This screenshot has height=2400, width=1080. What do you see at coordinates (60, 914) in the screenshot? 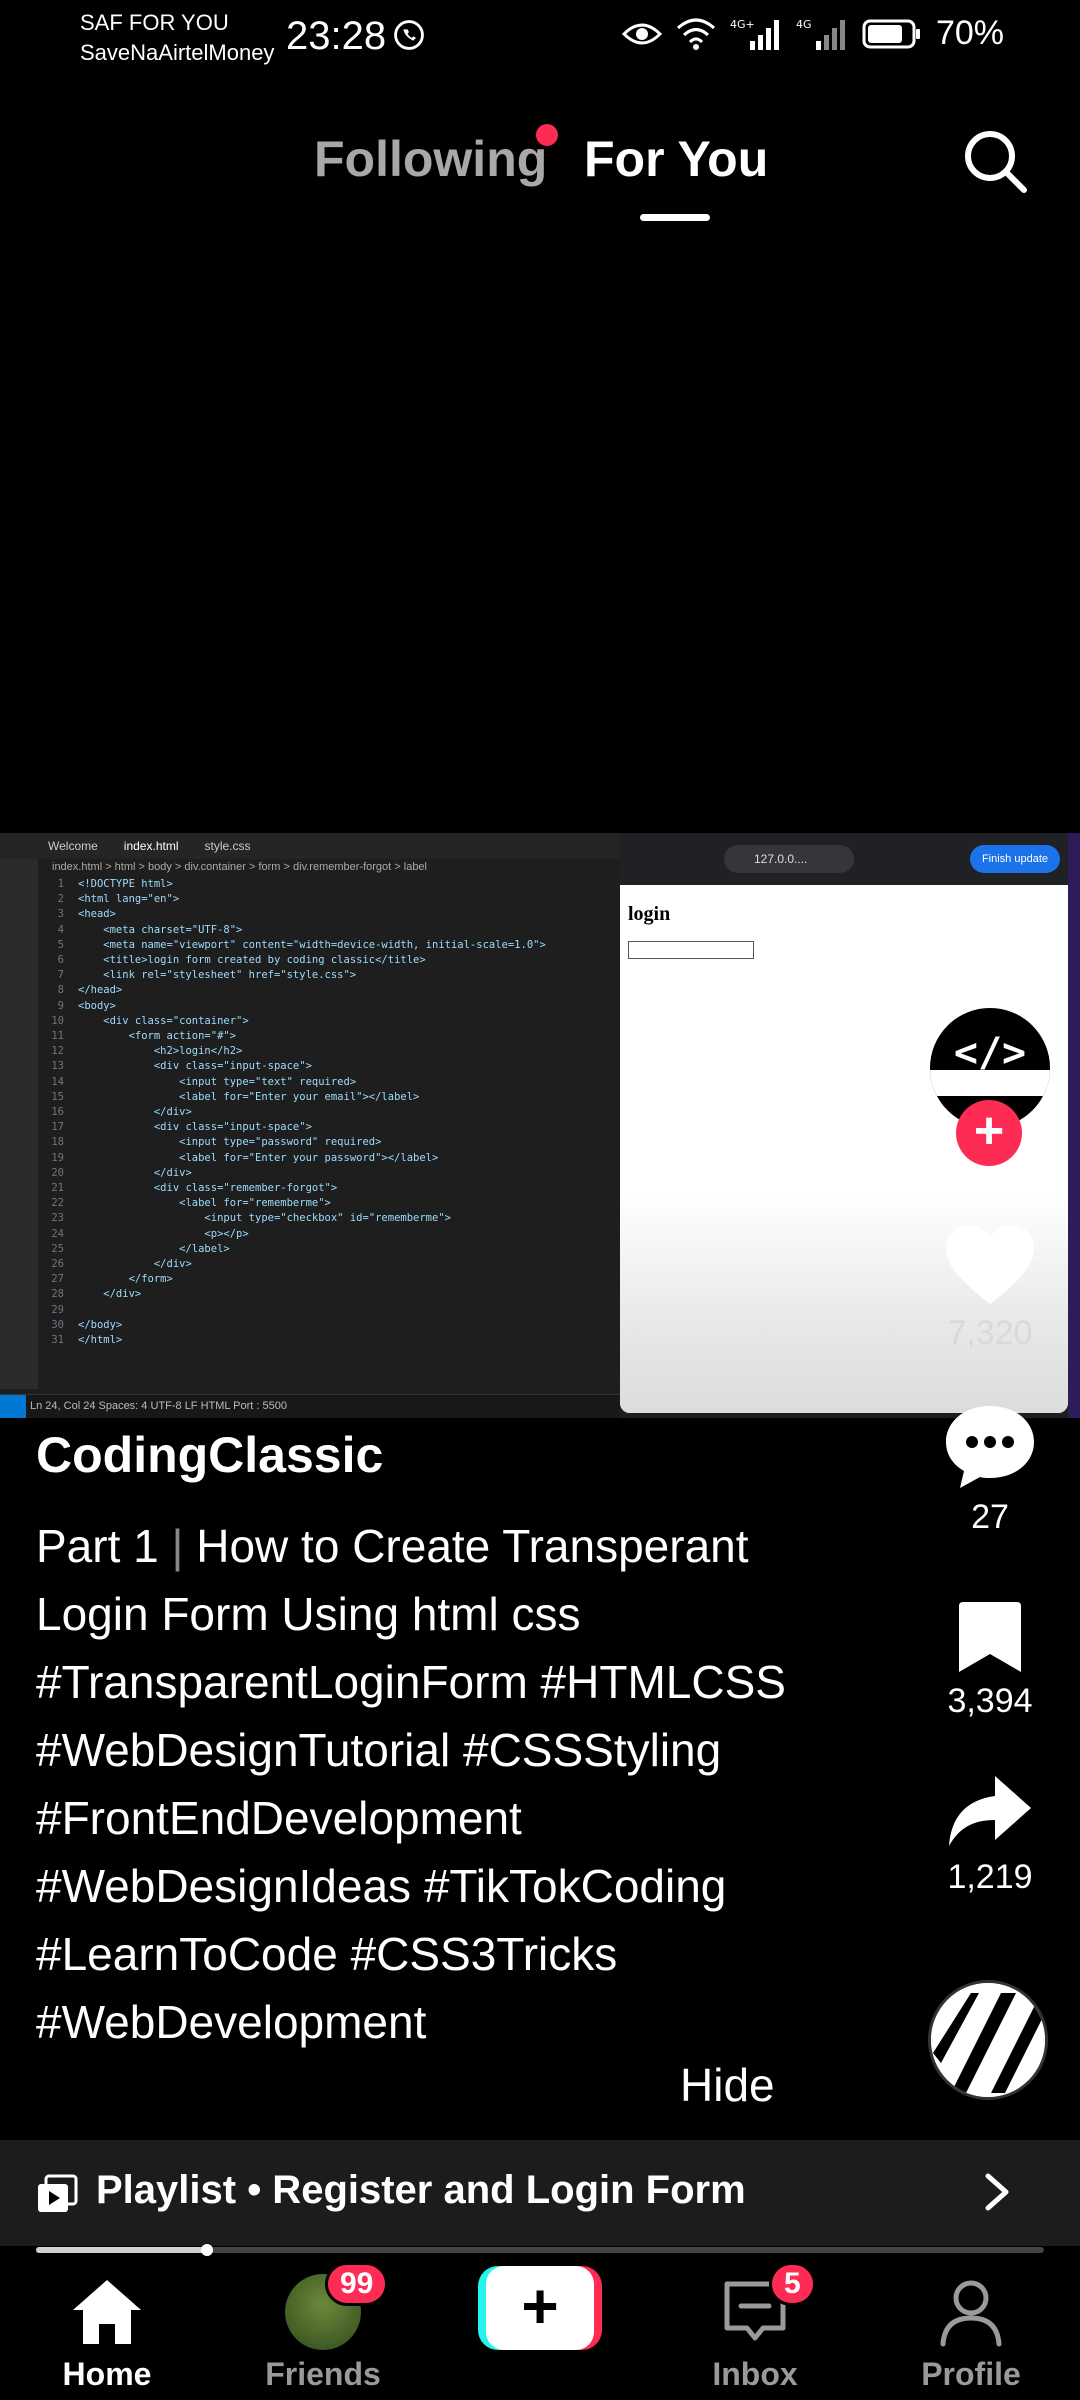
I see `line-number: 3` at bounding box center [60, 914].